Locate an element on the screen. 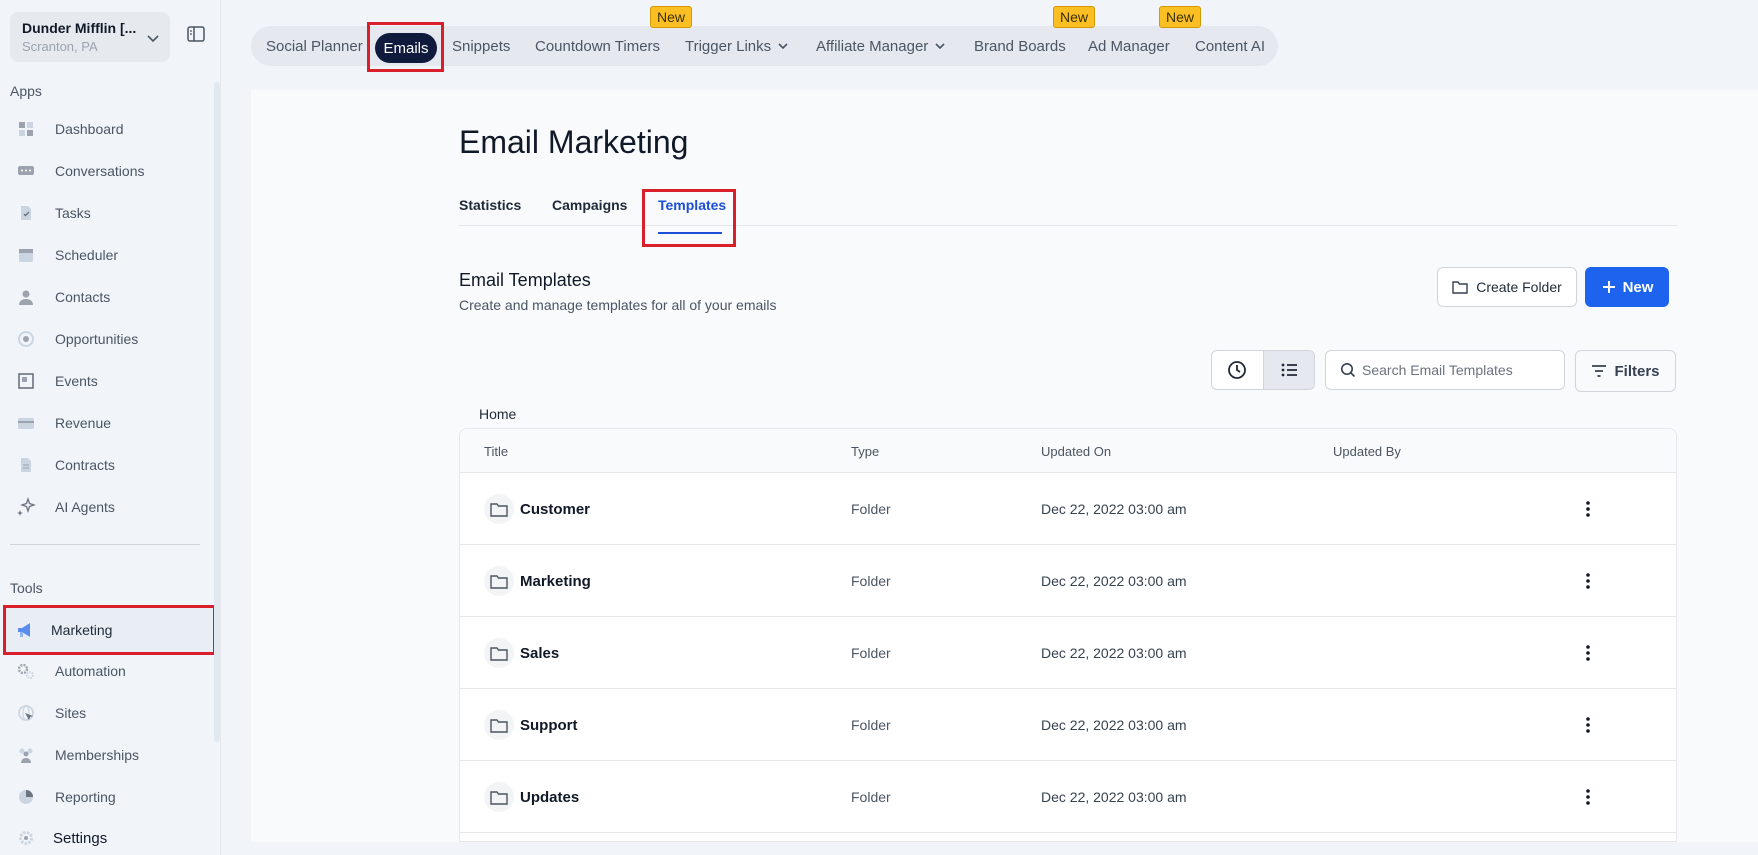  table-header: Title Type Updated On Updated By is located at coordinates (1068, 451).